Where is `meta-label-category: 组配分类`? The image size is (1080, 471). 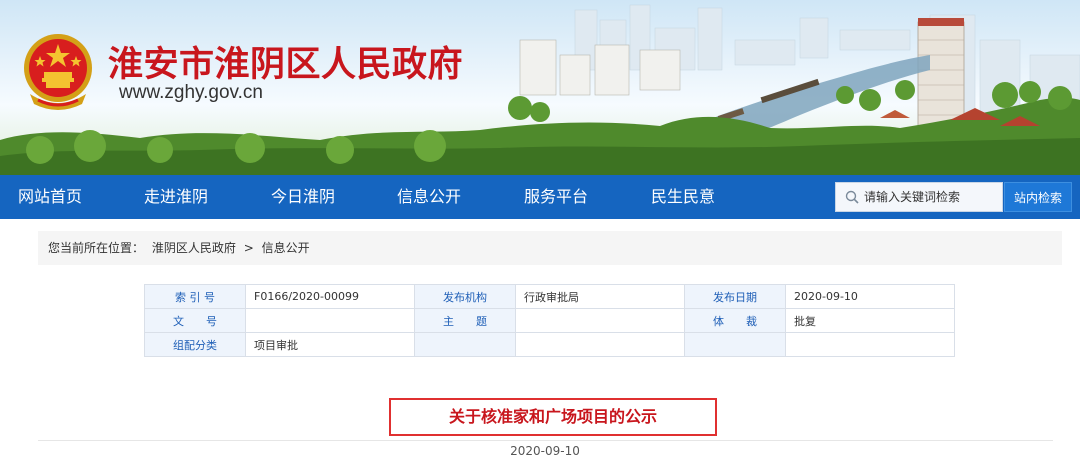
meta-label-category: 组配分类 is located at coordinates (195, 344).